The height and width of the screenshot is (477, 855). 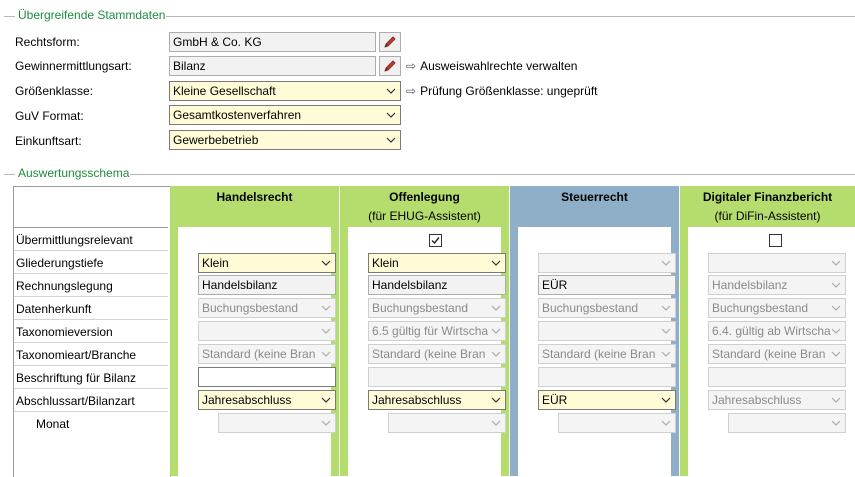 I want to click on column-header-steuerrecht: Steuerrecht, so click(x=594, y=206).